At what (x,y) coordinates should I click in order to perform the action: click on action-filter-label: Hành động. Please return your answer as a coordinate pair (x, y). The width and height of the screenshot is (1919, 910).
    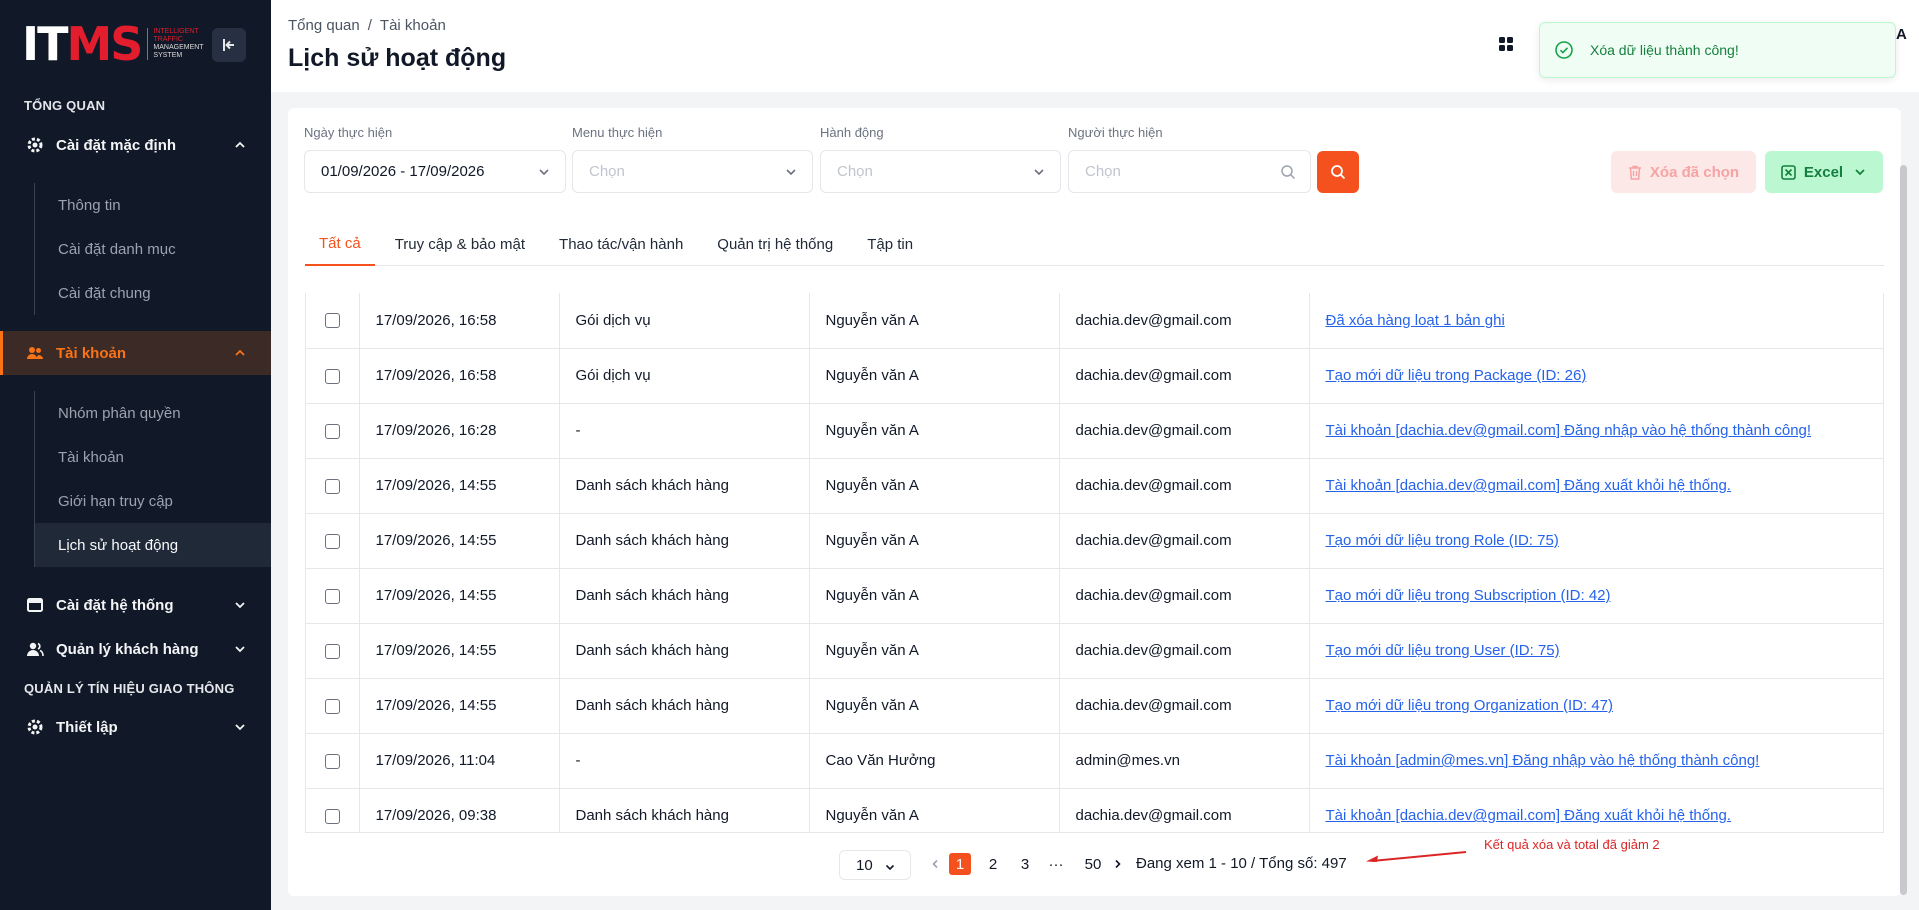
    Looking at the image, I should click on (852, 132).